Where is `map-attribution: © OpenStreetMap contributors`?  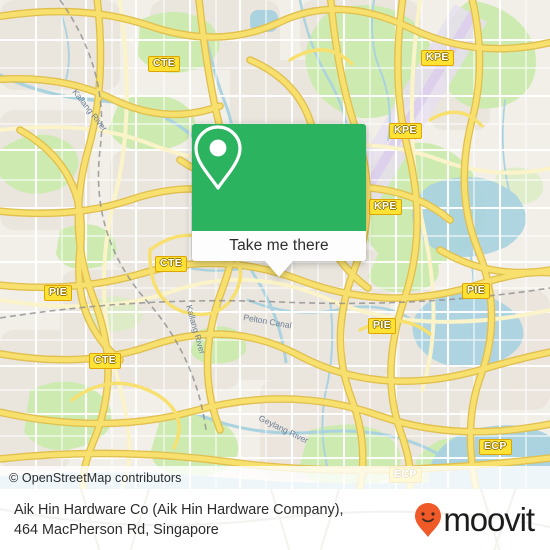 map-attribution: © OpenStreetMap contributors is located at coordinates (275, 477).